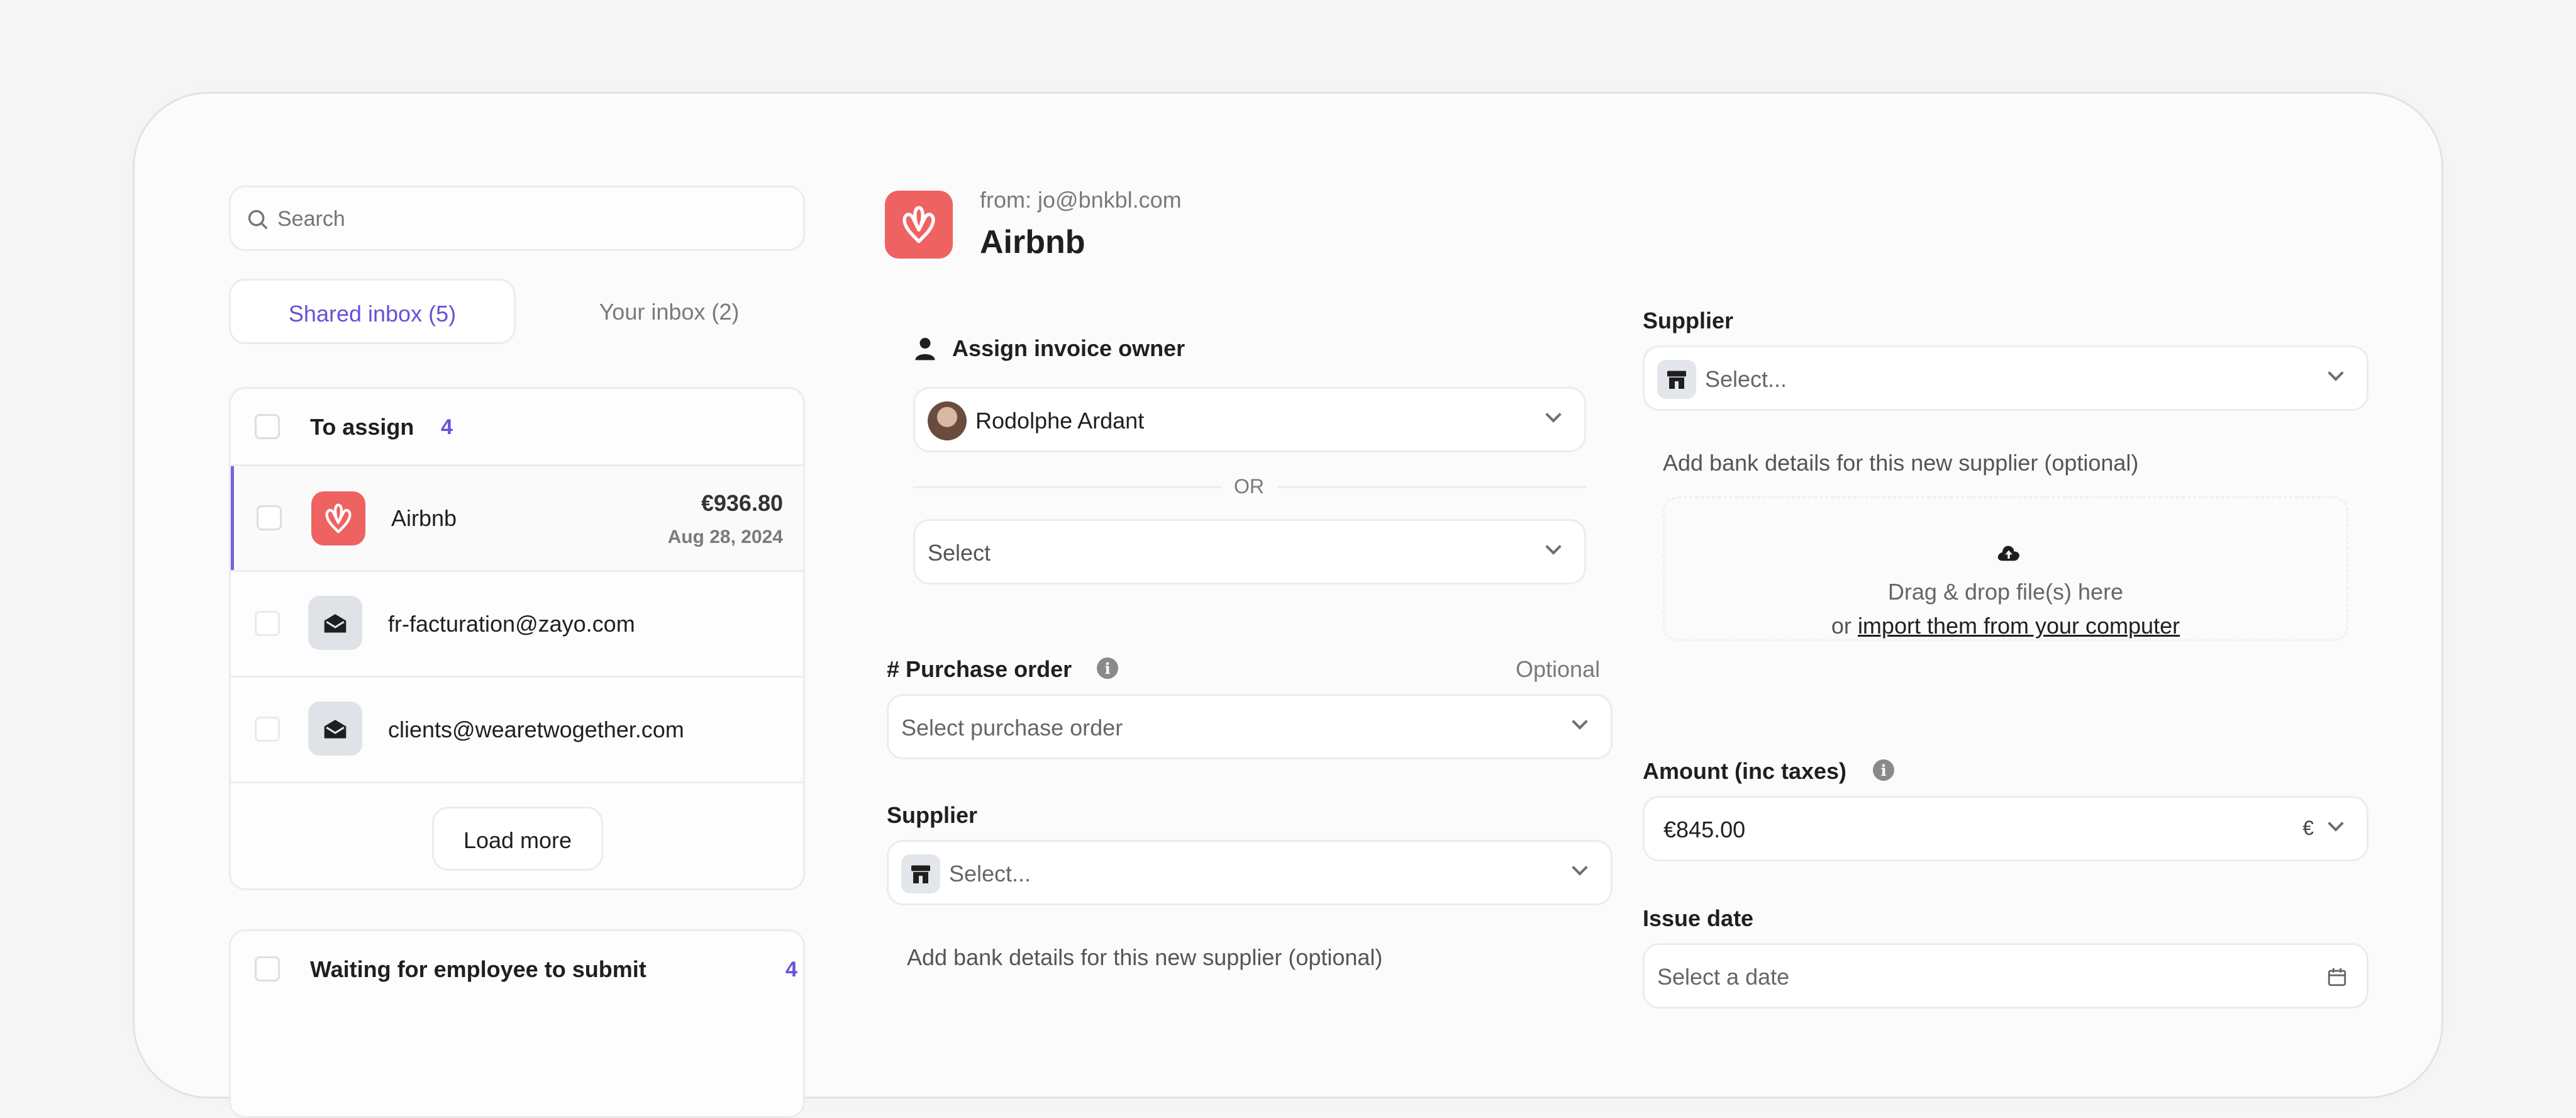 The image size is (2576, 1118). Describe the element at coordinates (517, 518) in the screenshot. I see `list-item: Airbnb €936.80 Aug 28, 2024` at that location.